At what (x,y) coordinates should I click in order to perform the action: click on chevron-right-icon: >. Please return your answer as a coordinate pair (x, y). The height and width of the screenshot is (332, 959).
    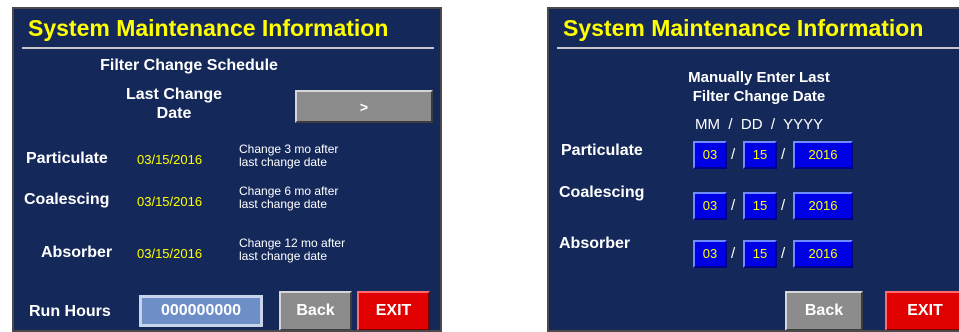
    Looking at the image, I should click on (364, 106).